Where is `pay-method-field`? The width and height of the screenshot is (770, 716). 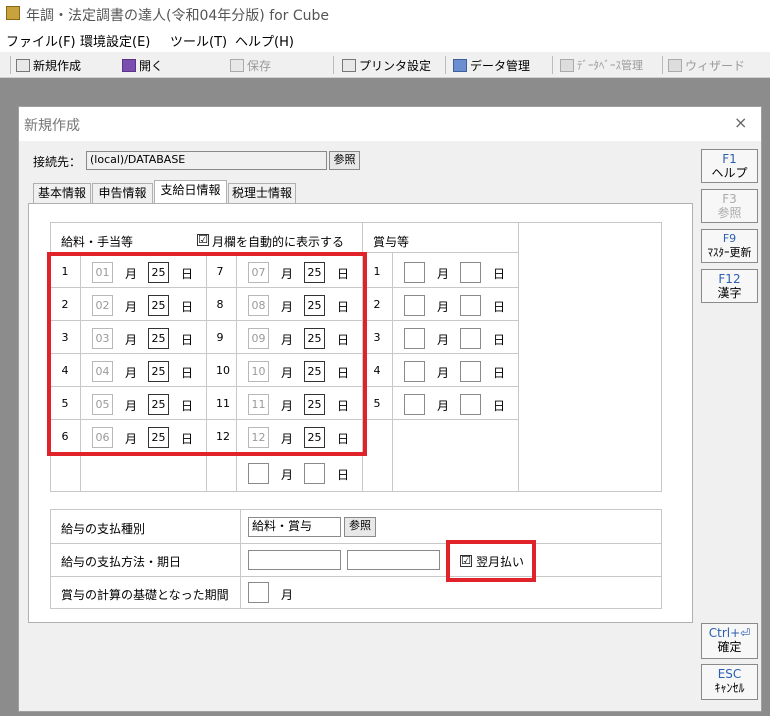 pay-method-field is located at coordinates (294, 560).